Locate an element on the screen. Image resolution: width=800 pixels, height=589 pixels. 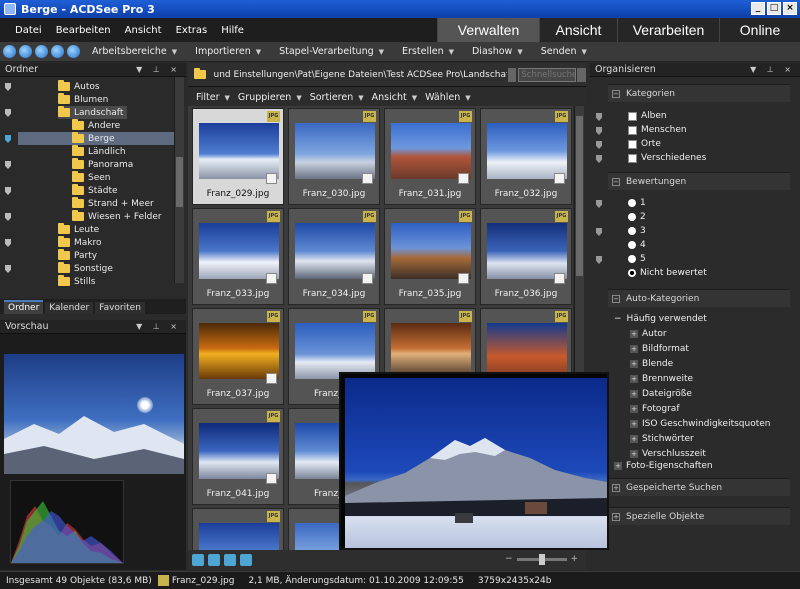
zoom-track is located at coordinates (541, 559).